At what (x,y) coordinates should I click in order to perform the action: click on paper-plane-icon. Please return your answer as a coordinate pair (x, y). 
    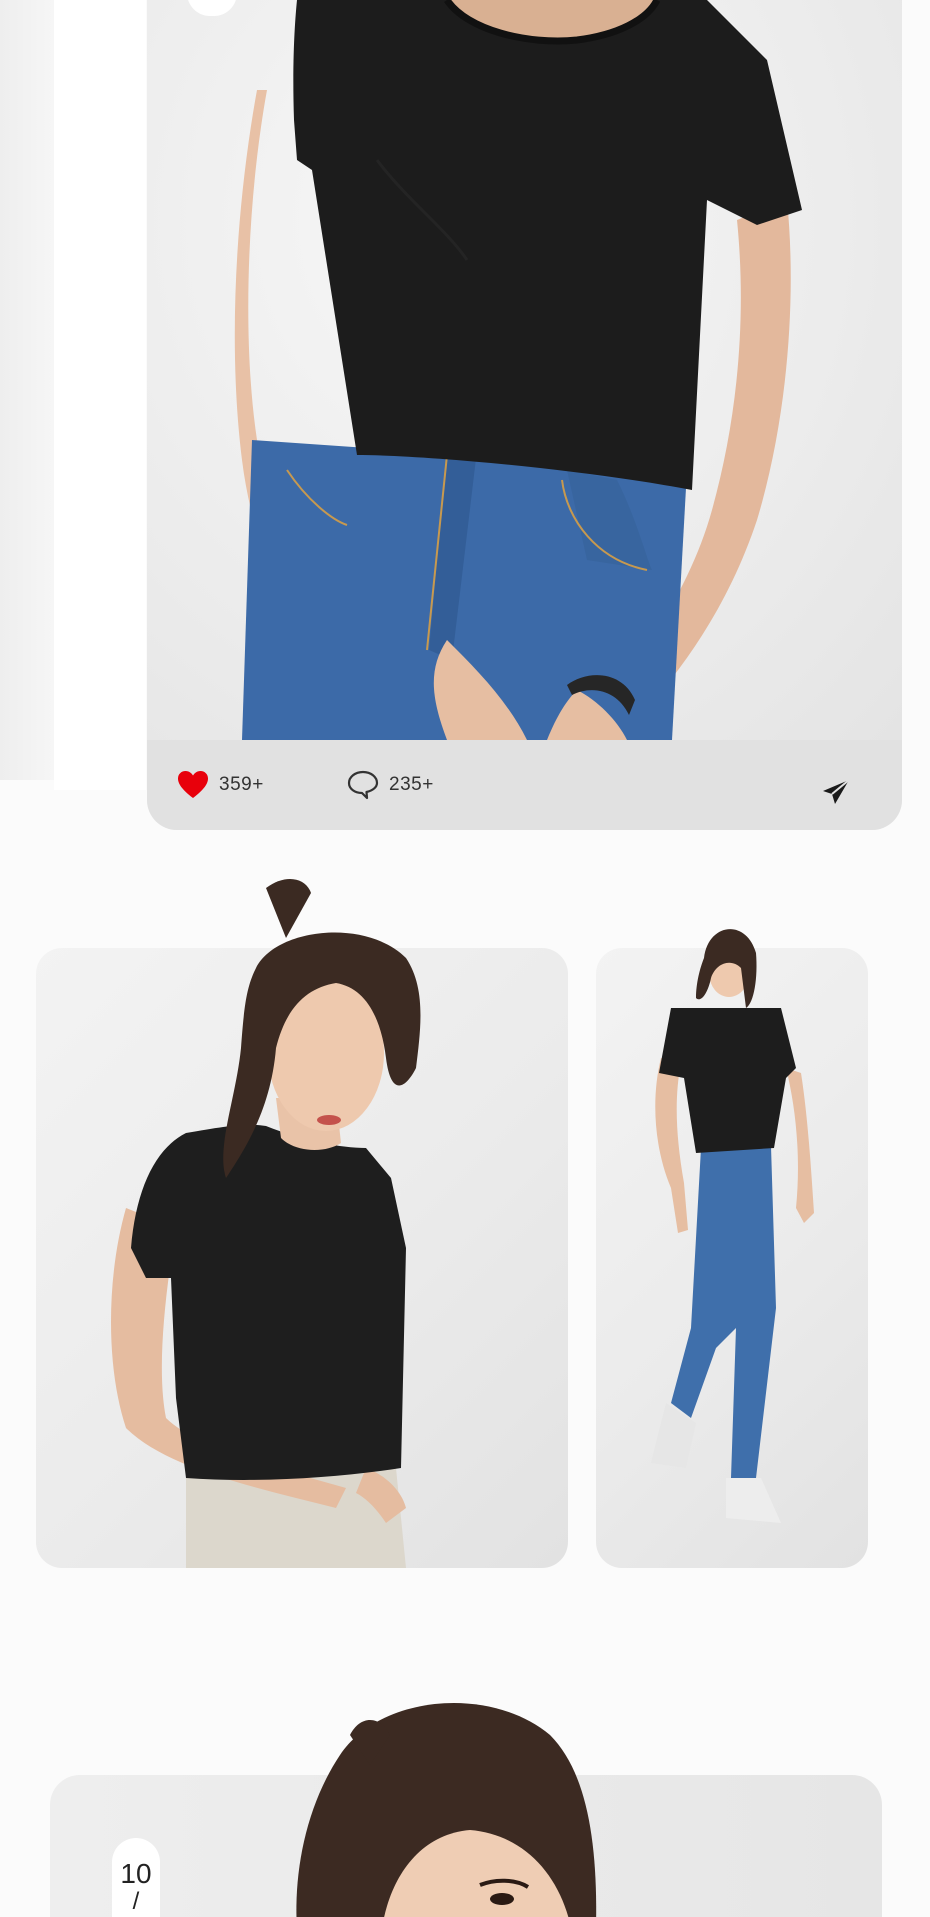
    Looking at the image, I should click on (836, 793).